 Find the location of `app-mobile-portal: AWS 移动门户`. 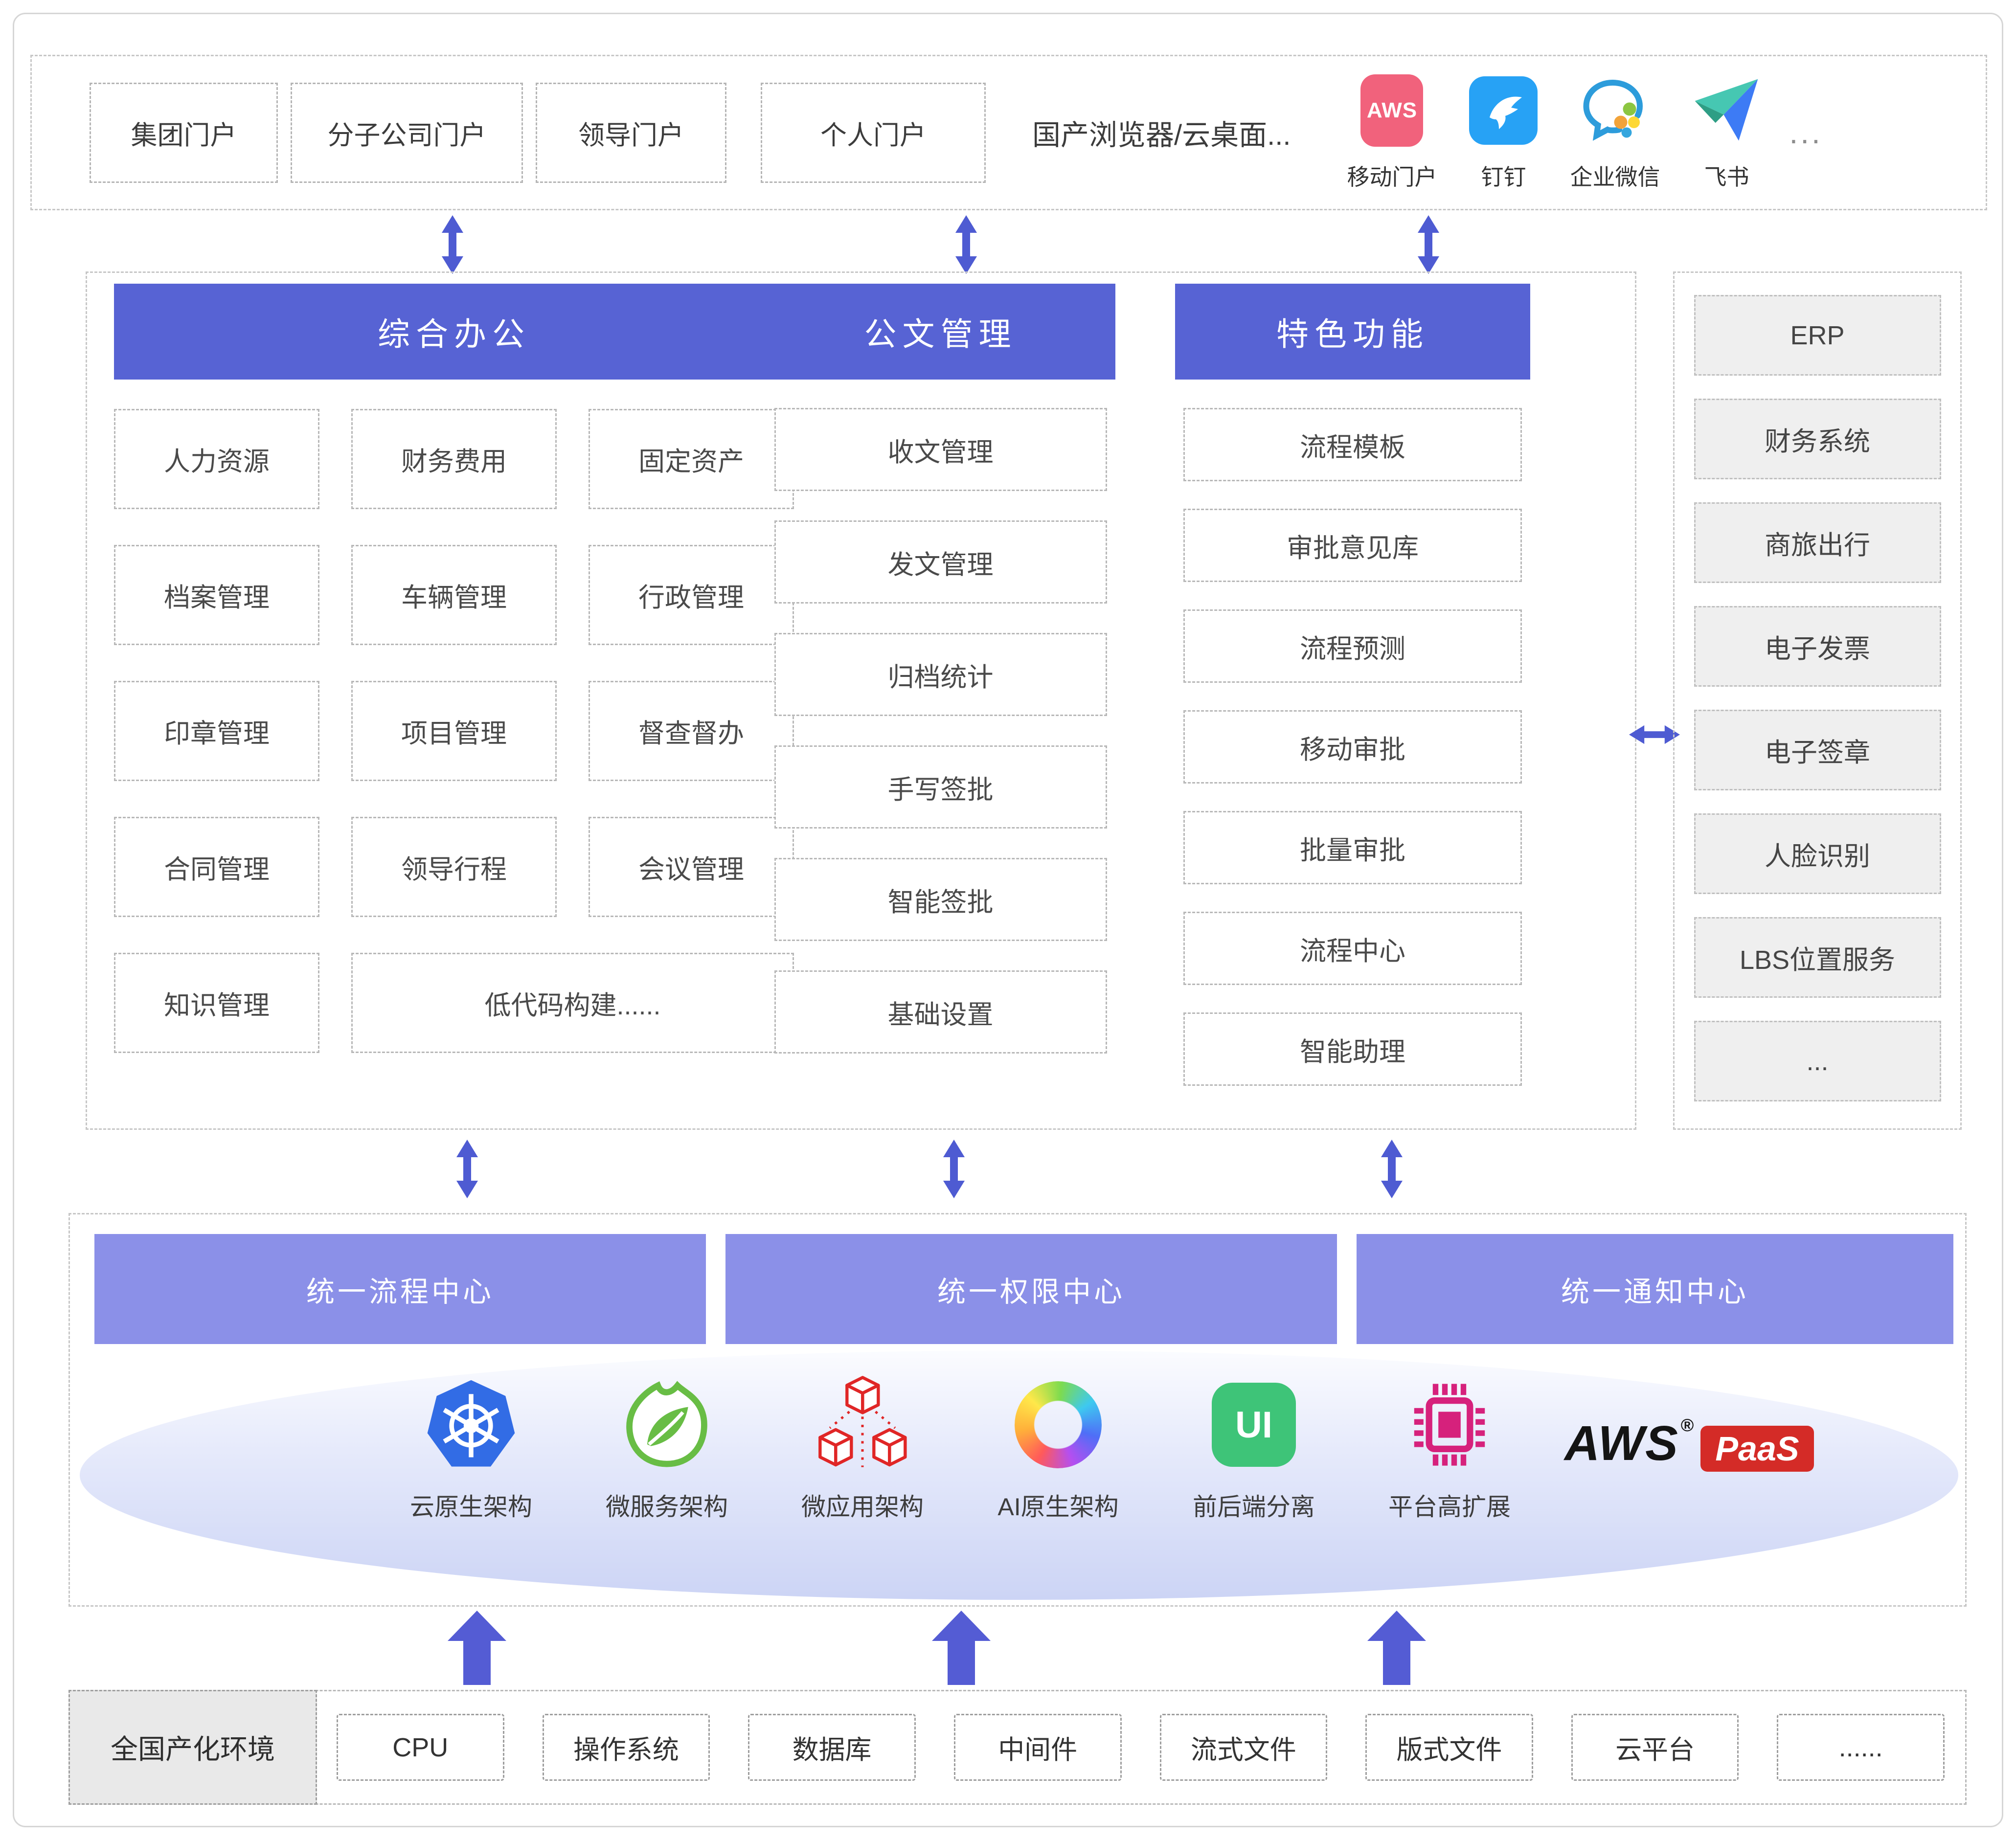

app-mobile-portal: AWS 移动门户 is located at coordinates (1392, 133).